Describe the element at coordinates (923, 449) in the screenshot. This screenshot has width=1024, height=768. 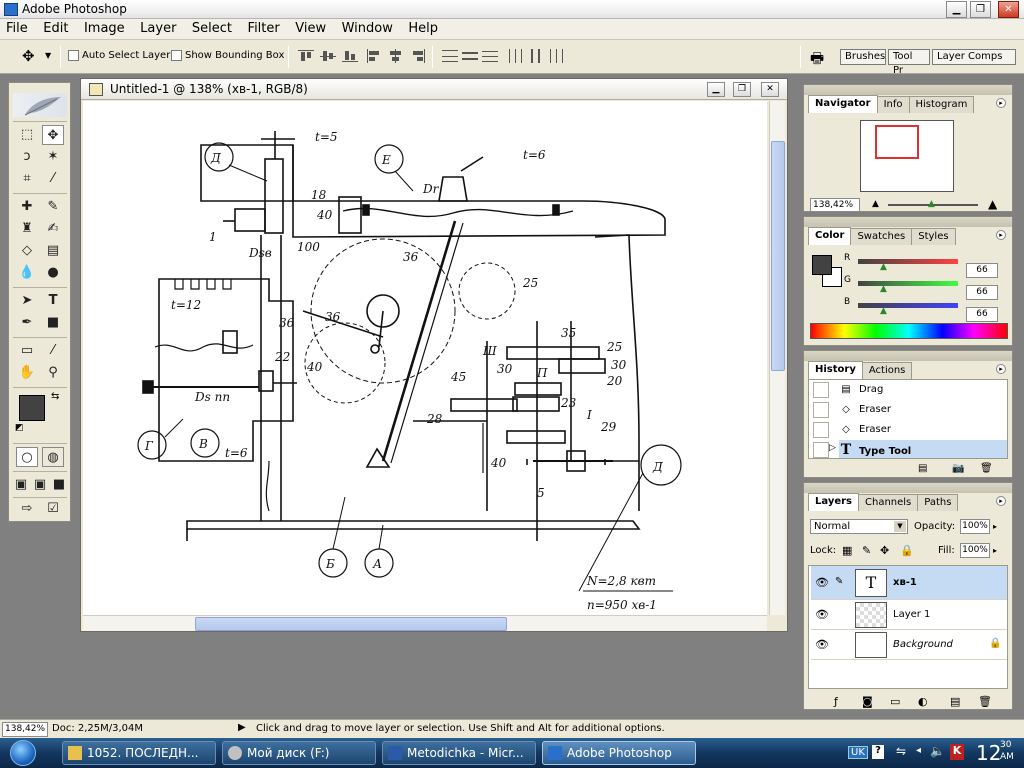
I see `history-item-selected: T Type Tool` at that location.